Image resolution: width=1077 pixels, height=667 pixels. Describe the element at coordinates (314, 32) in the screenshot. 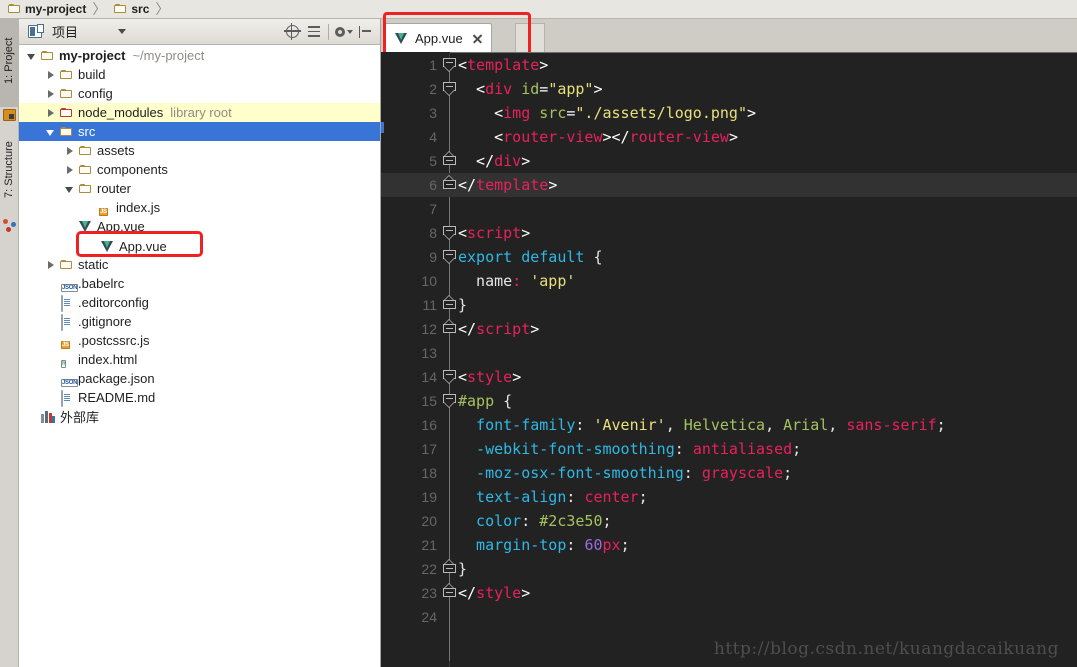

I see `collapse-all-icon` at that location.